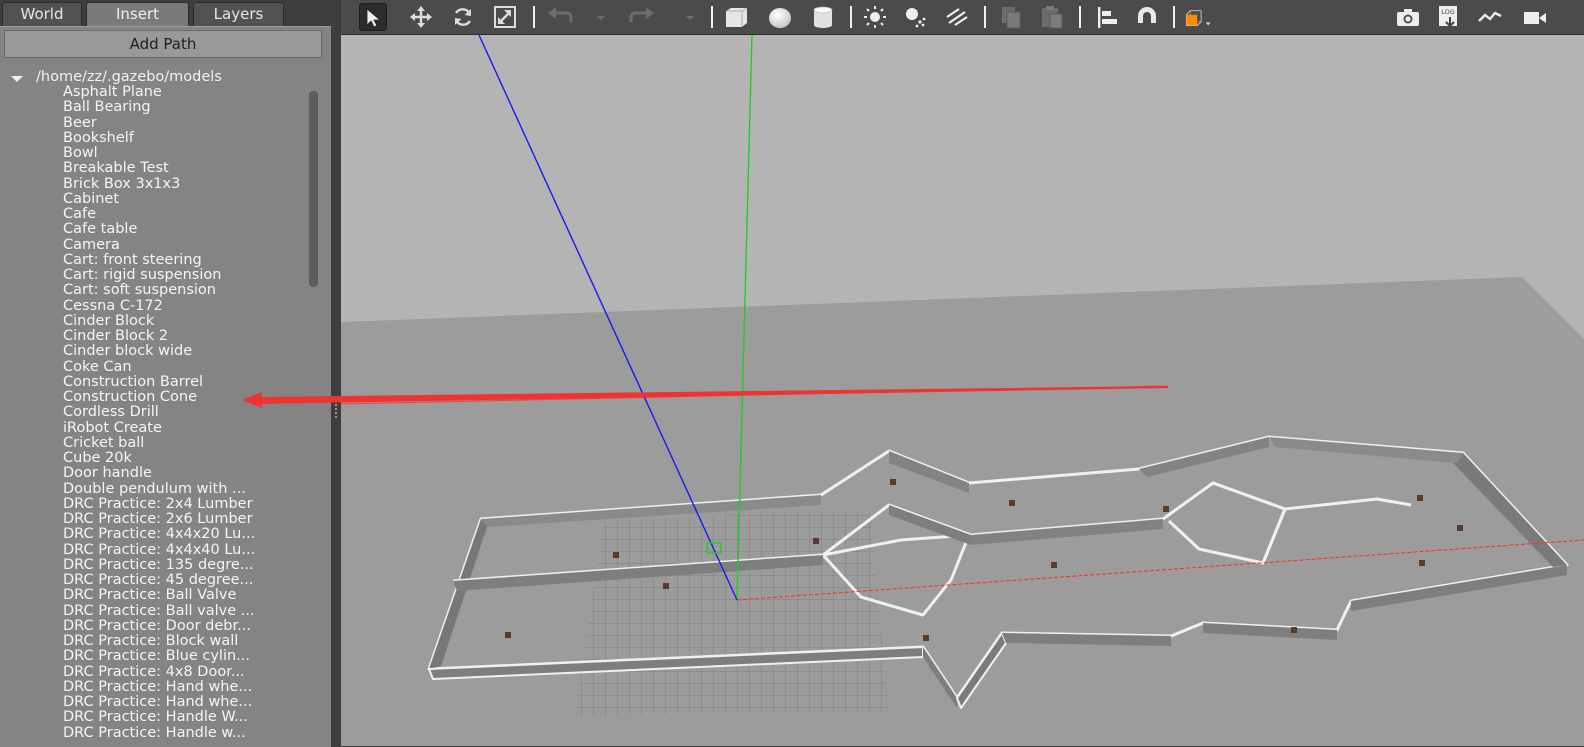 The width and height of the screenshot is (1584, 747). I want to click on model-path-label: /home/zz/.gazebo/models, so click(129, 77).